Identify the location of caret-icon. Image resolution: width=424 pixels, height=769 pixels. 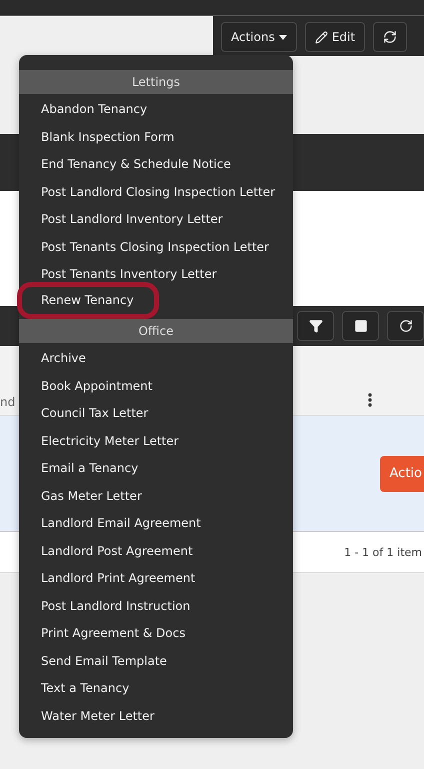
(282, 37).